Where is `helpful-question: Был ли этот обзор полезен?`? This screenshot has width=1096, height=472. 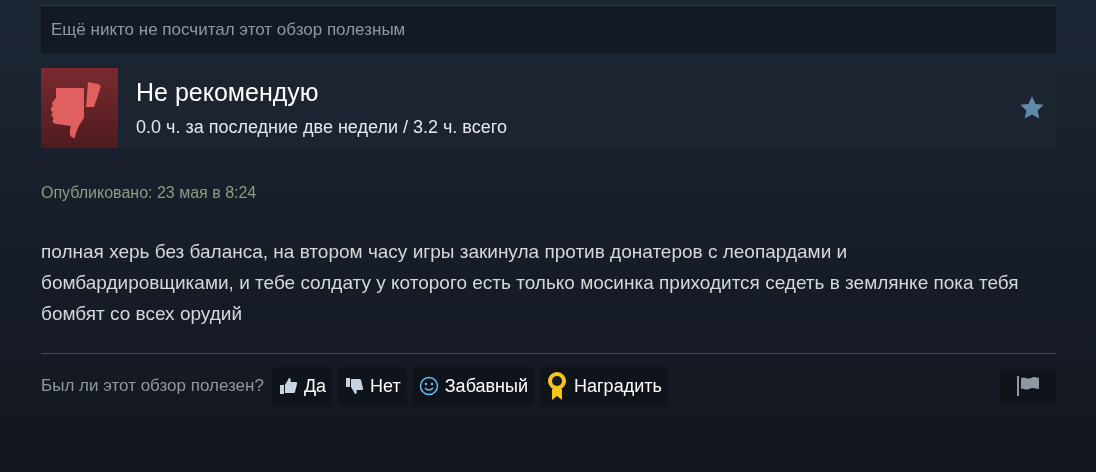 helpful-question: Был ли этот обзор полезен? is located at coordinates (152, 386).